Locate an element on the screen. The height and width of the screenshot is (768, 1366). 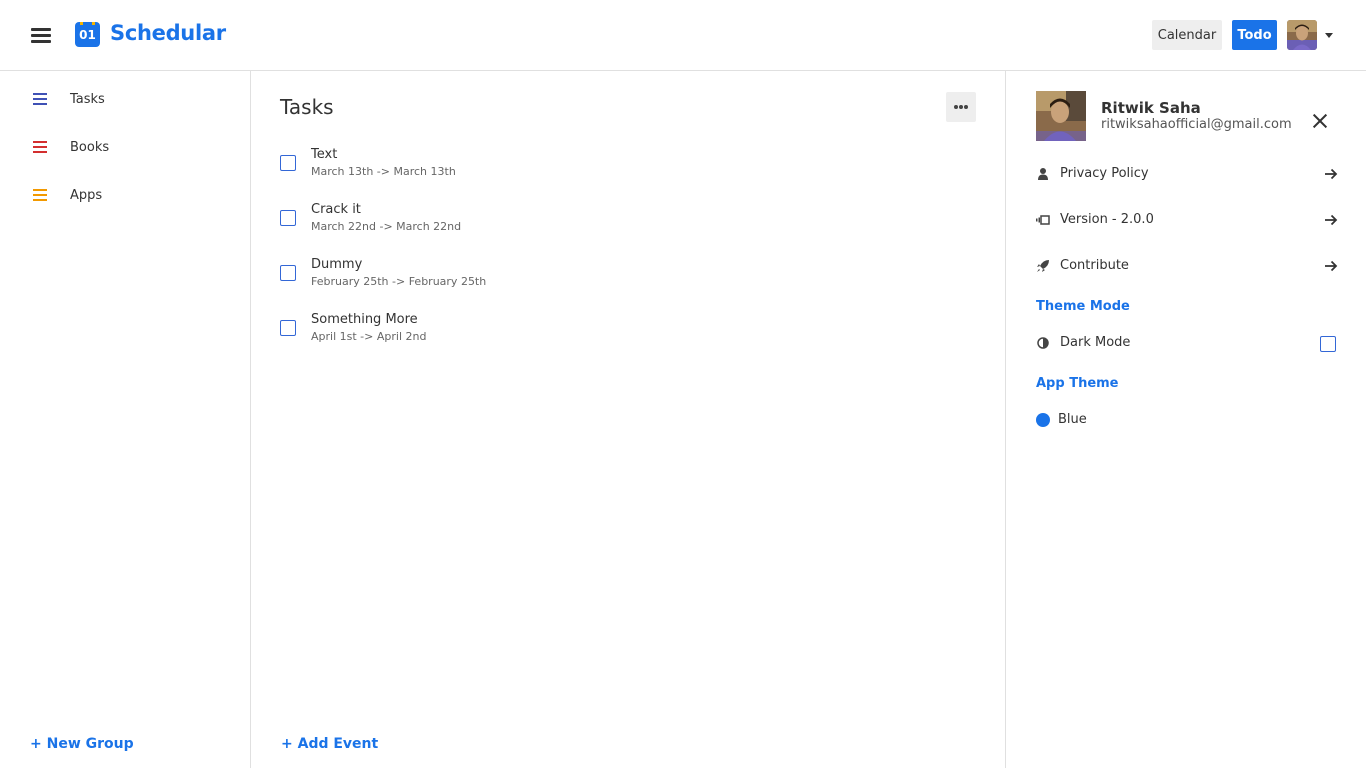
sidebar-item-label: Books is located at coordinates (90, 147).